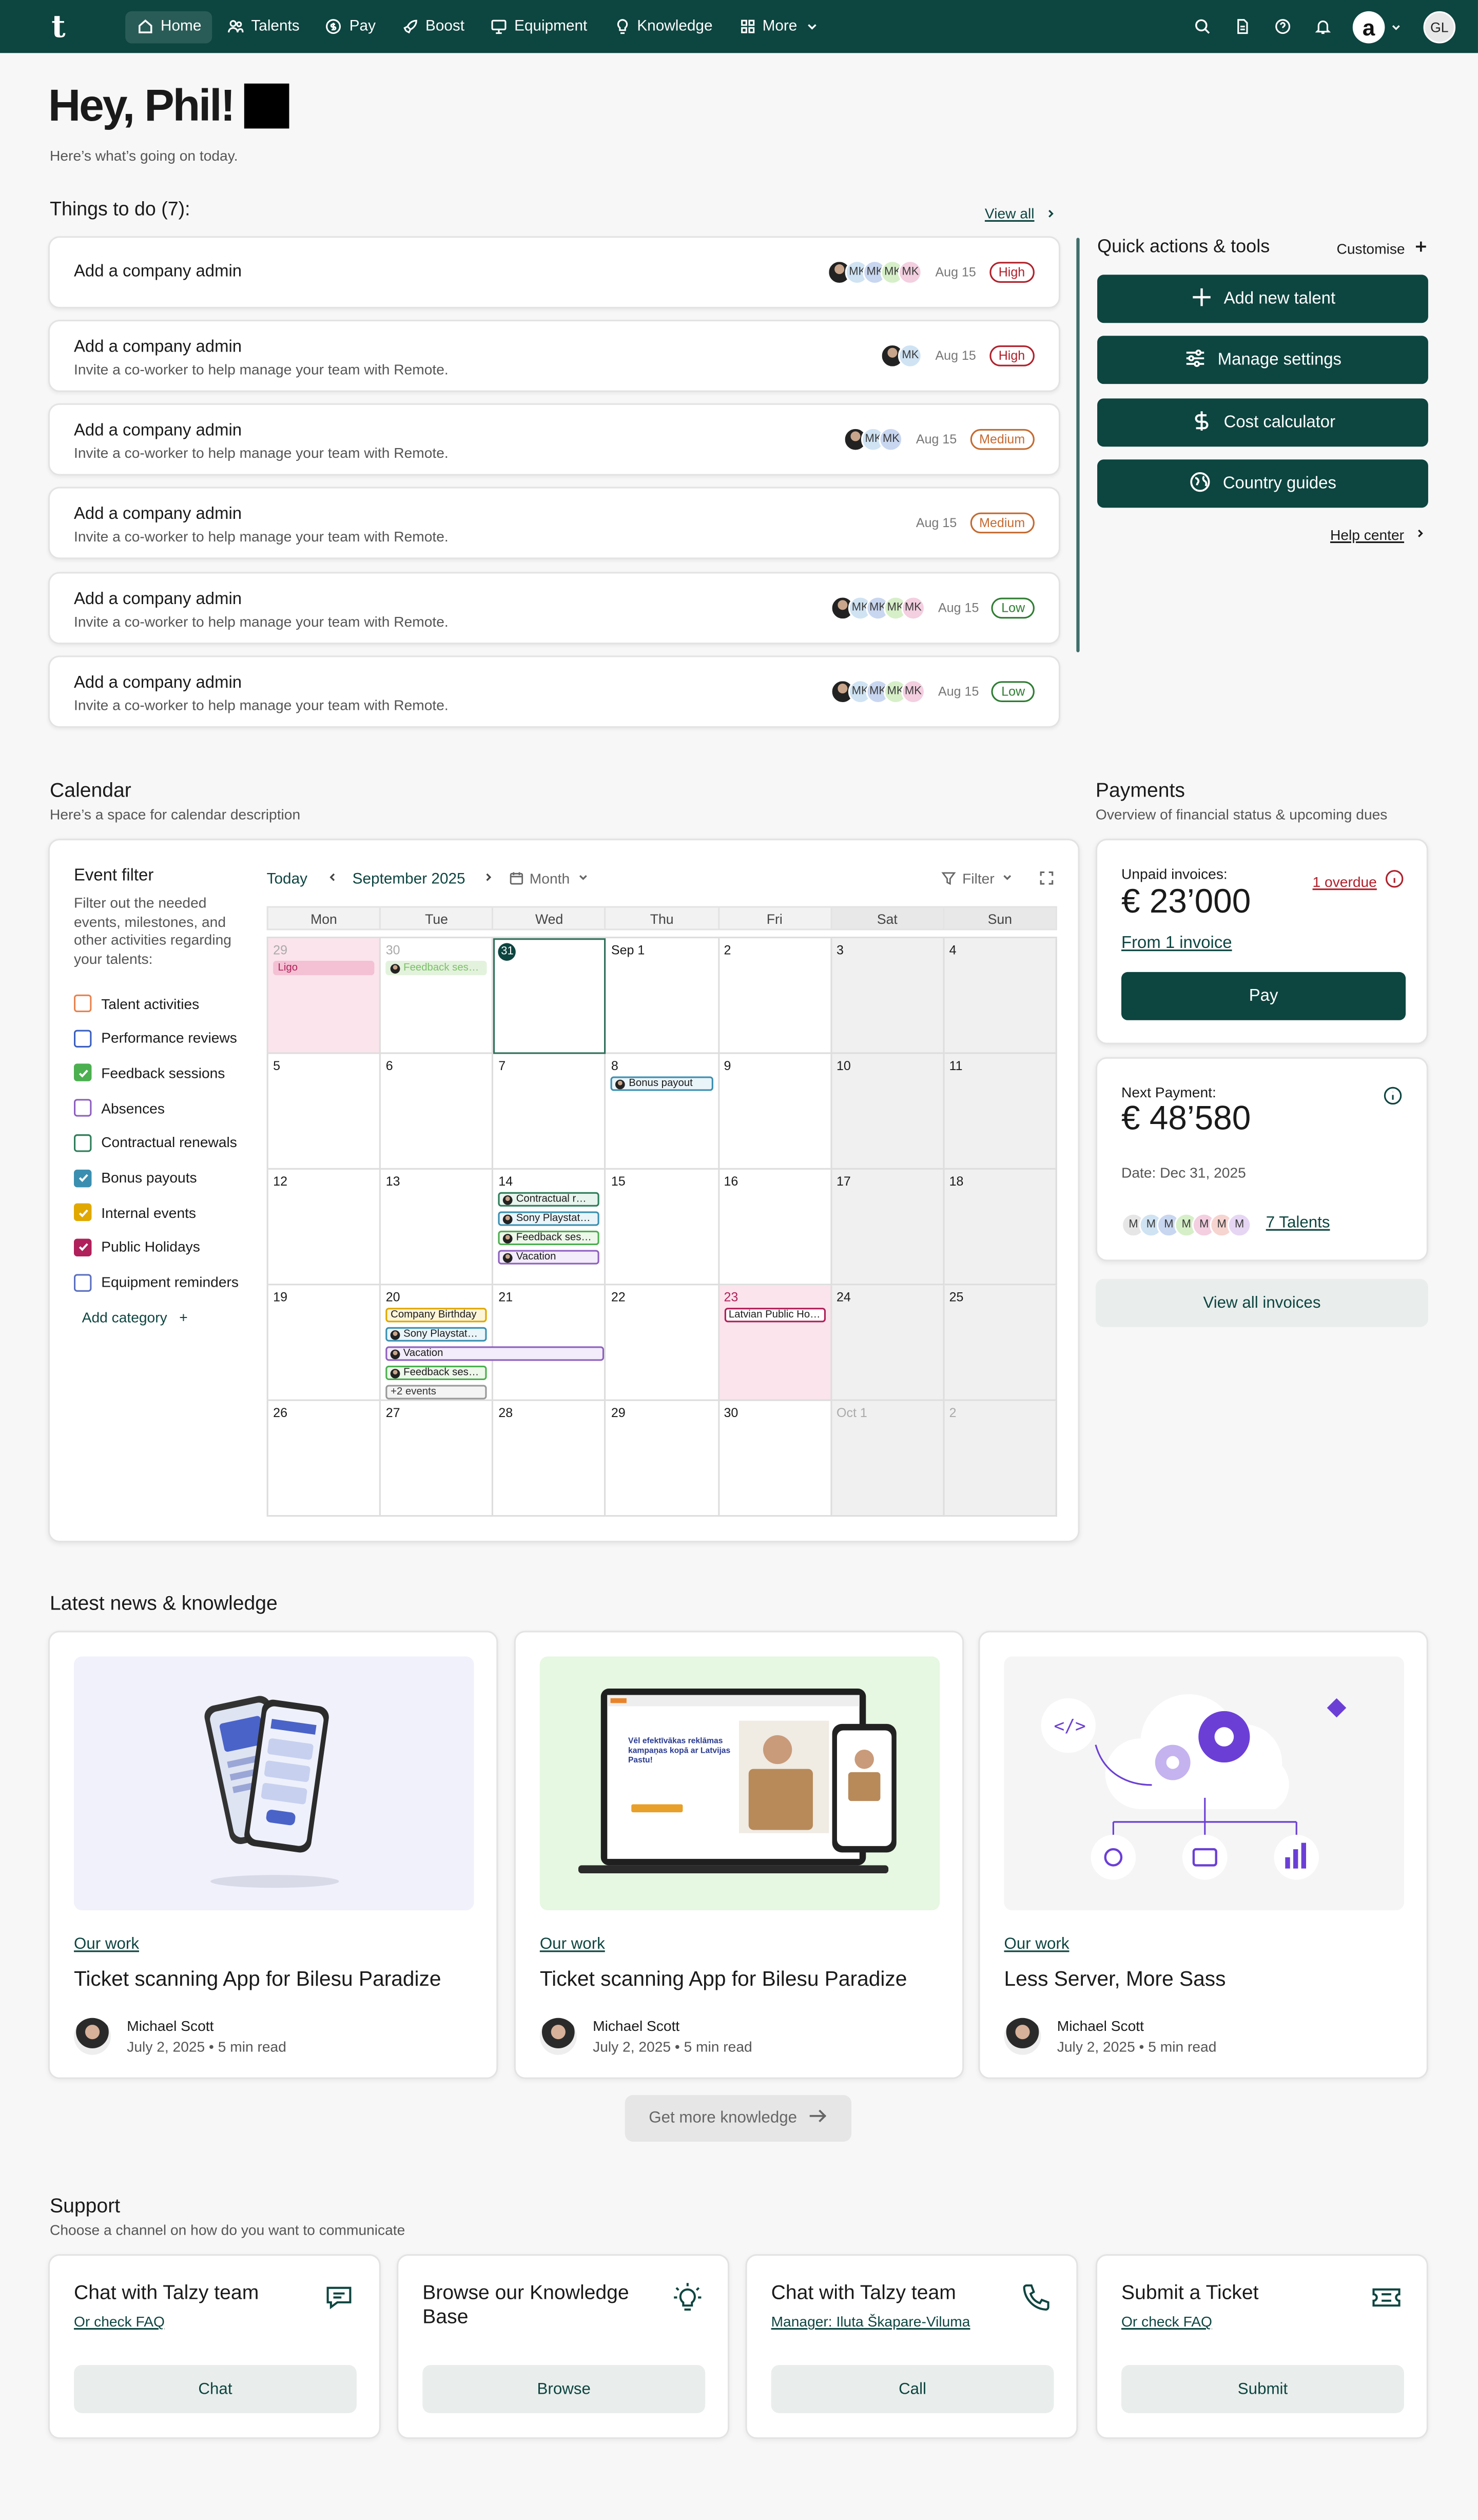  Describe the element at coordinates (155, 1143) in the screenshot. I see `category-filter: Contractual renewals` at that location.